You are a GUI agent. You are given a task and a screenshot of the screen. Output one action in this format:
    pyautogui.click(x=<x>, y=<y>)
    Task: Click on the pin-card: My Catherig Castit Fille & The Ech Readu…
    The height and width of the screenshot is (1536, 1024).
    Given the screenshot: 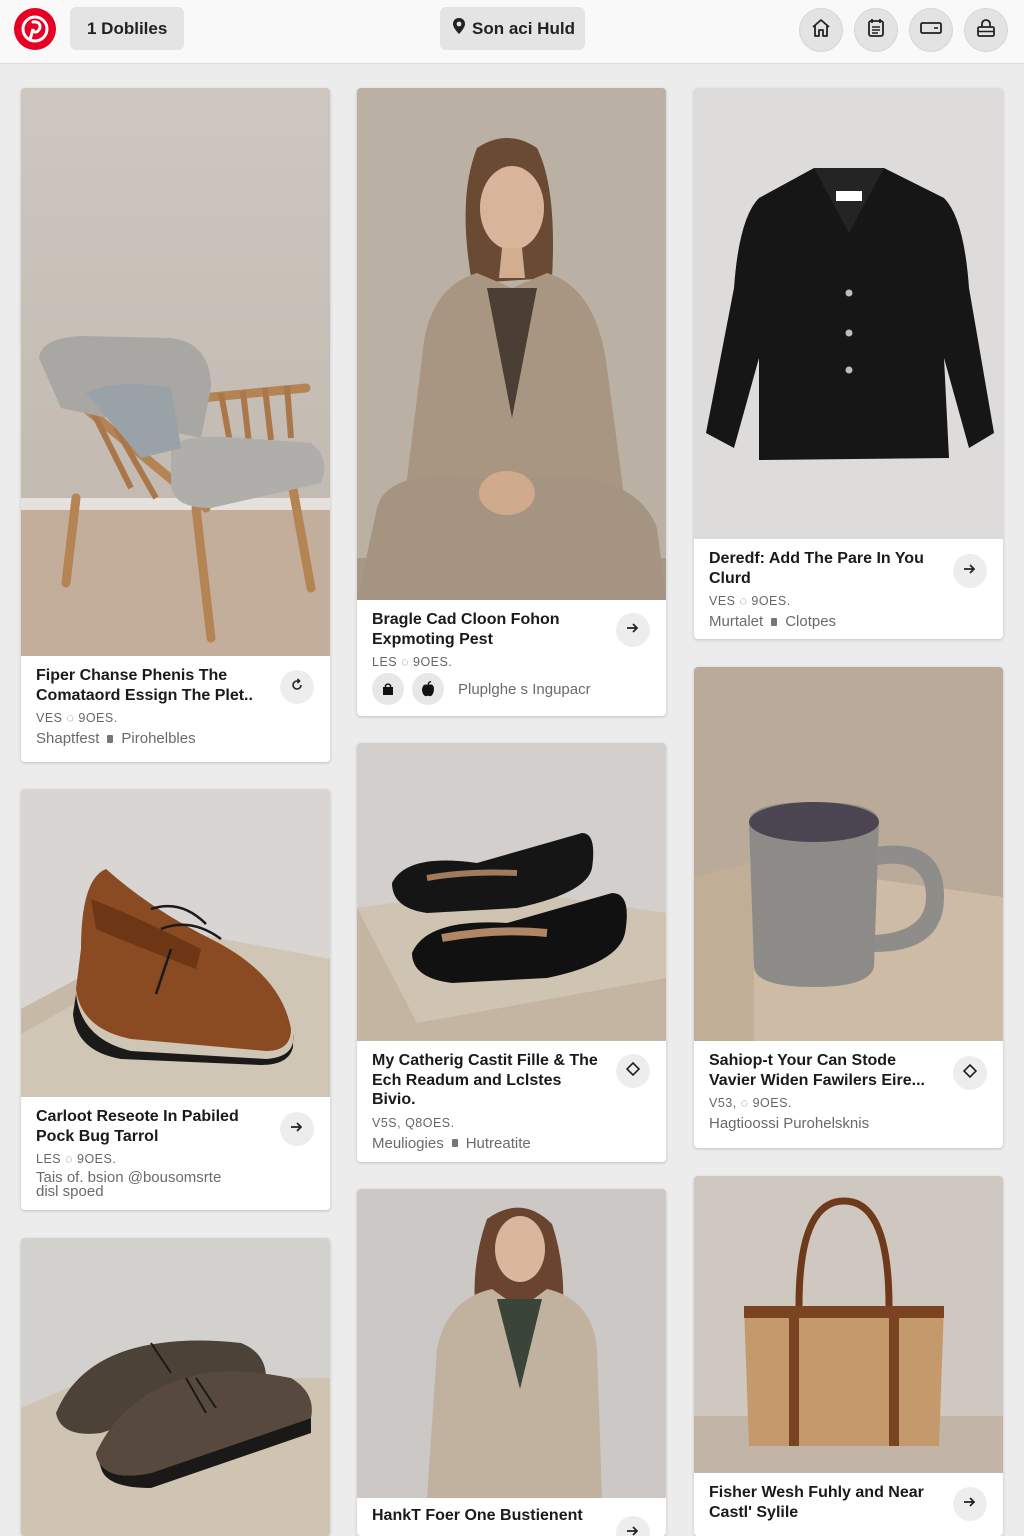 What is the action you would take?
    pyautogui.click(x=511, y=952)
    